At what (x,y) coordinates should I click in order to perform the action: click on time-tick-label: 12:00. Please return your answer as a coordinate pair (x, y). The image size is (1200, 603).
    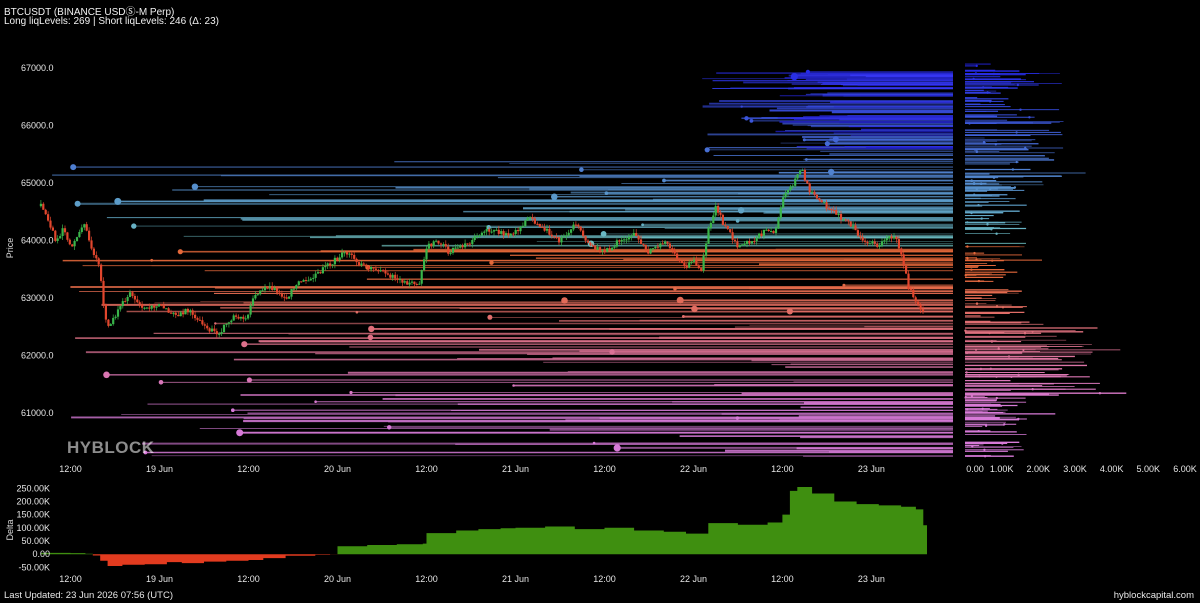
    Looking at the image, I should click on (782, 469).